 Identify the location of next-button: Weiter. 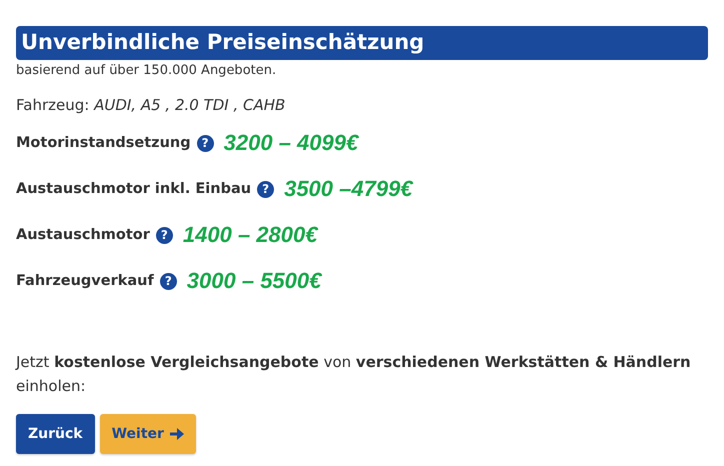
(148, 434).